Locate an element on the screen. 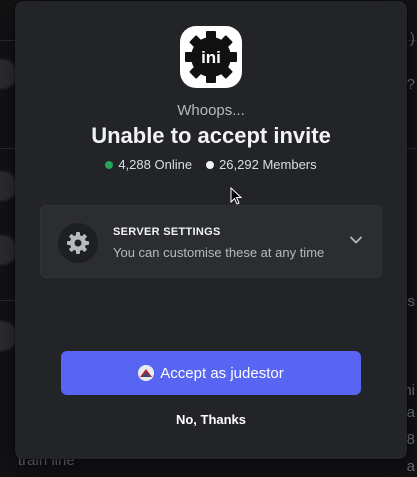 The height and width of the screenshot is (477, 417). server-icon: ini is located at coordinates (211, 57).